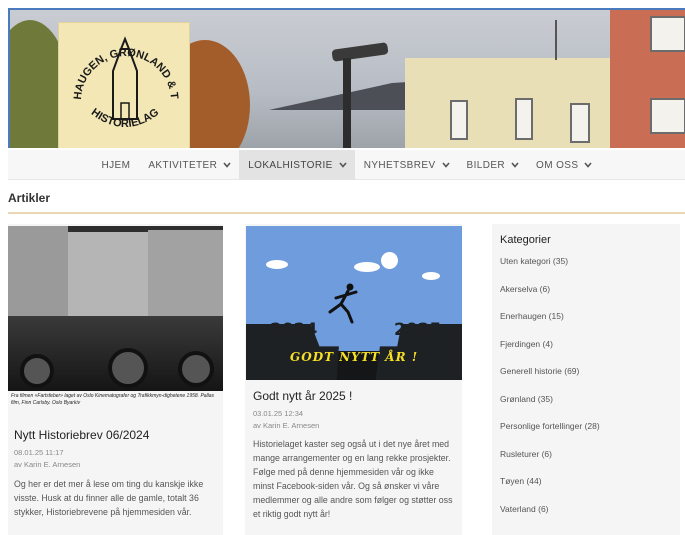 The image size is (685, 535). I want to click on category-link: Personlige fortellinger (28), so click(586, 435).